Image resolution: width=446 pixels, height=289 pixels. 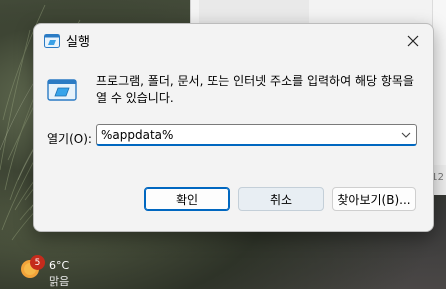 I want to click on ok-button: 확인, so click(x=187, y=199).